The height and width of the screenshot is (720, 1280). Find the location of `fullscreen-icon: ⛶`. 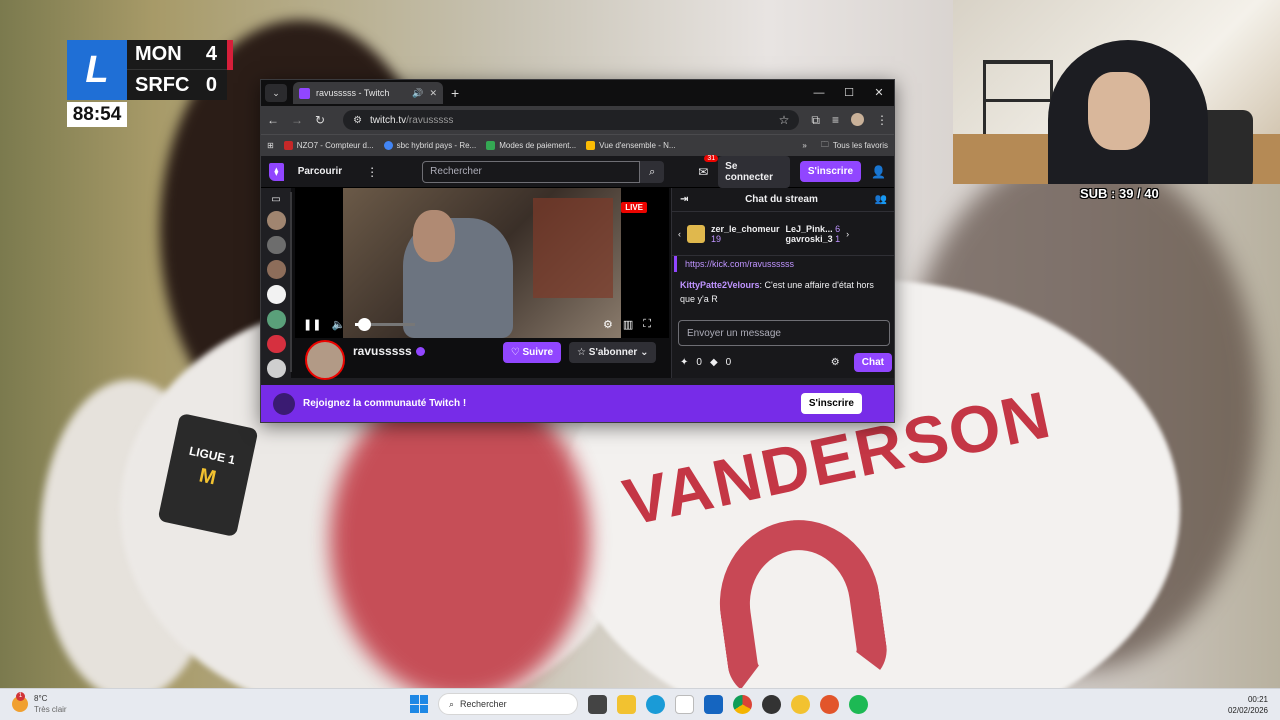

fullscreen-icon: ⛶ is located at coordinates (647, 324).